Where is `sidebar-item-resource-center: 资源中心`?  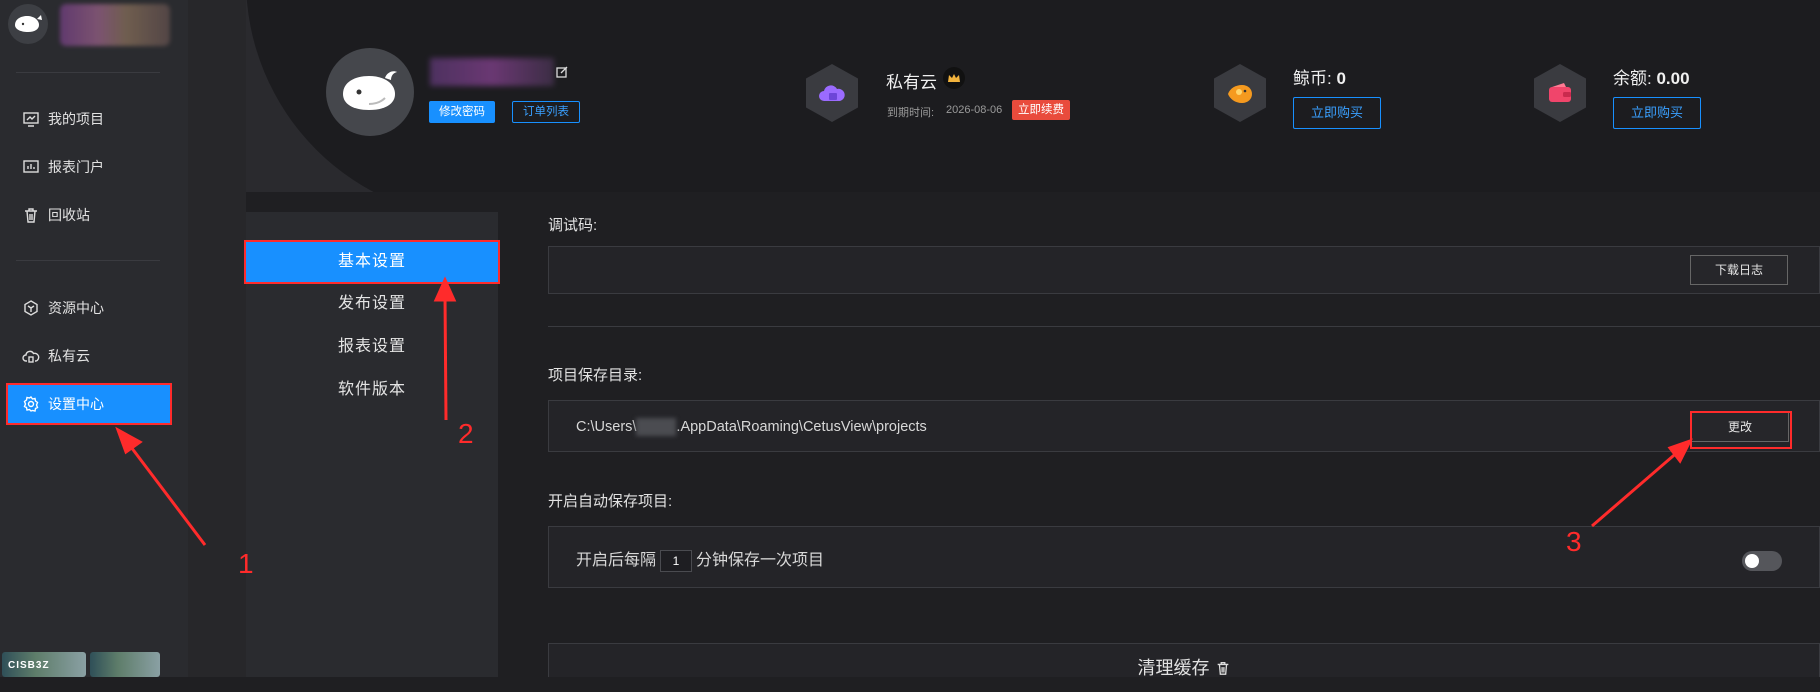
sidebar-item-resource-center: 资源中心 is located at coordinates (89, 308).